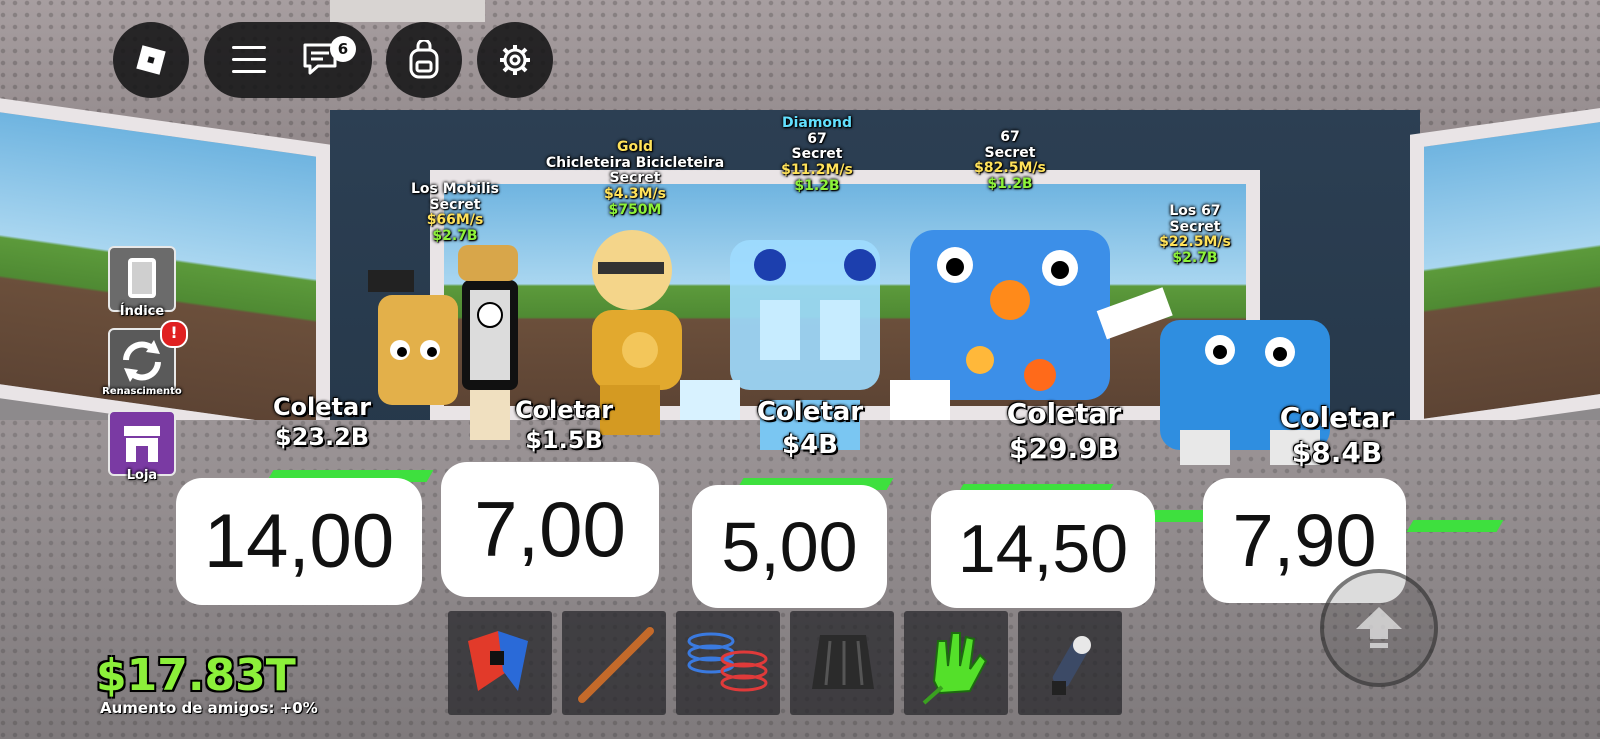  I want to click on nameplate-fire-67: 67 Secret $82.5M/s $1.2B, so click(1010, 161).